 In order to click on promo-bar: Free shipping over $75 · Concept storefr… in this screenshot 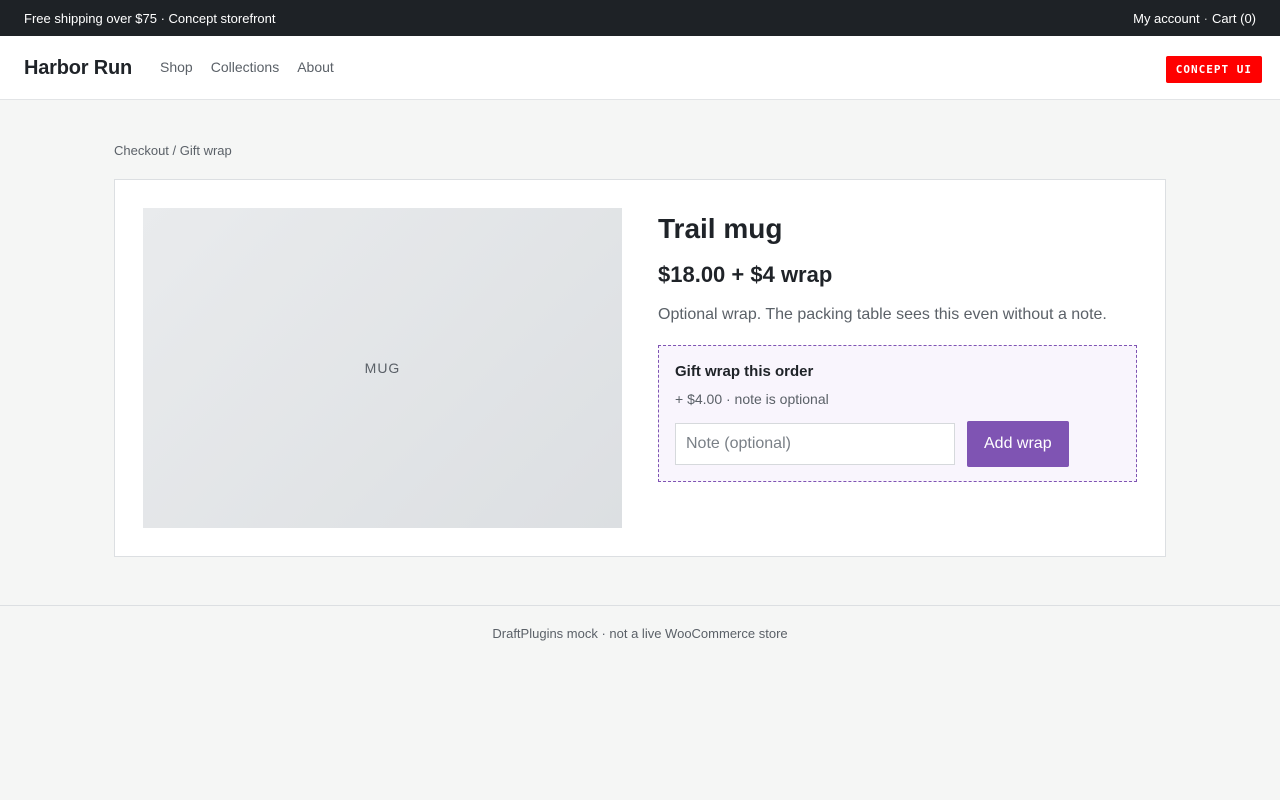, I will do `click(640, 18)`.